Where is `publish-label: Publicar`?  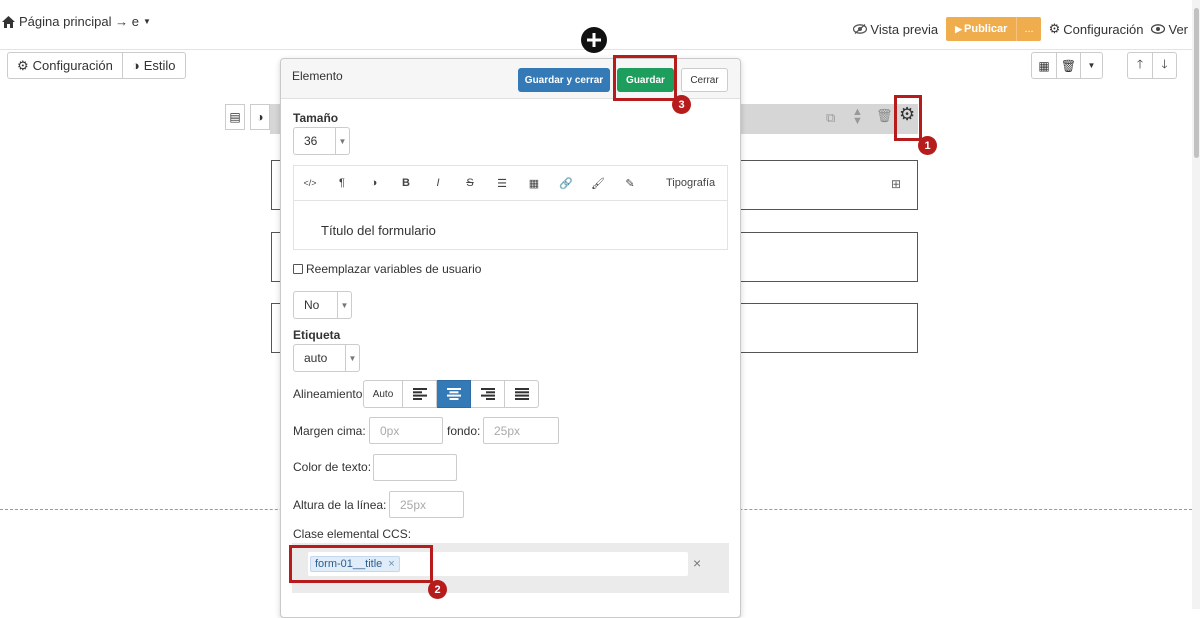
publish-label: Publicar is located at coordinates (986, 29).